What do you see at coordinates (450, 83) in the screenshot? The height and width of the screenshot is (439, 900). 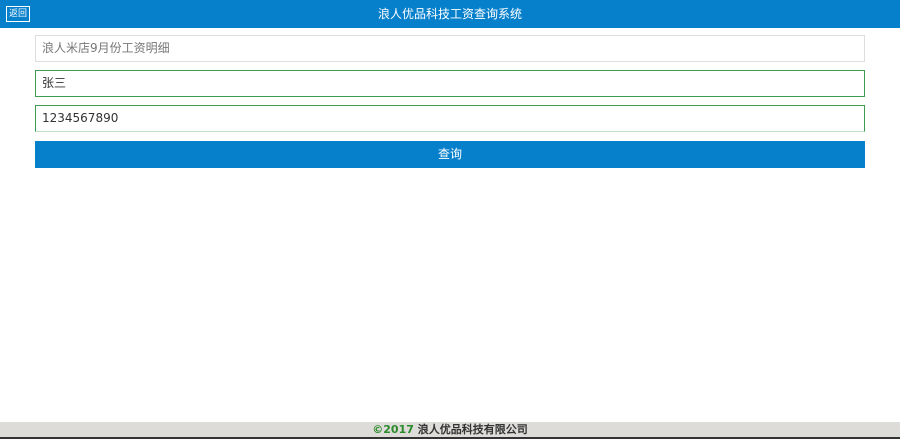 I see `name-input: 张三` at bounding box center [450, 83].